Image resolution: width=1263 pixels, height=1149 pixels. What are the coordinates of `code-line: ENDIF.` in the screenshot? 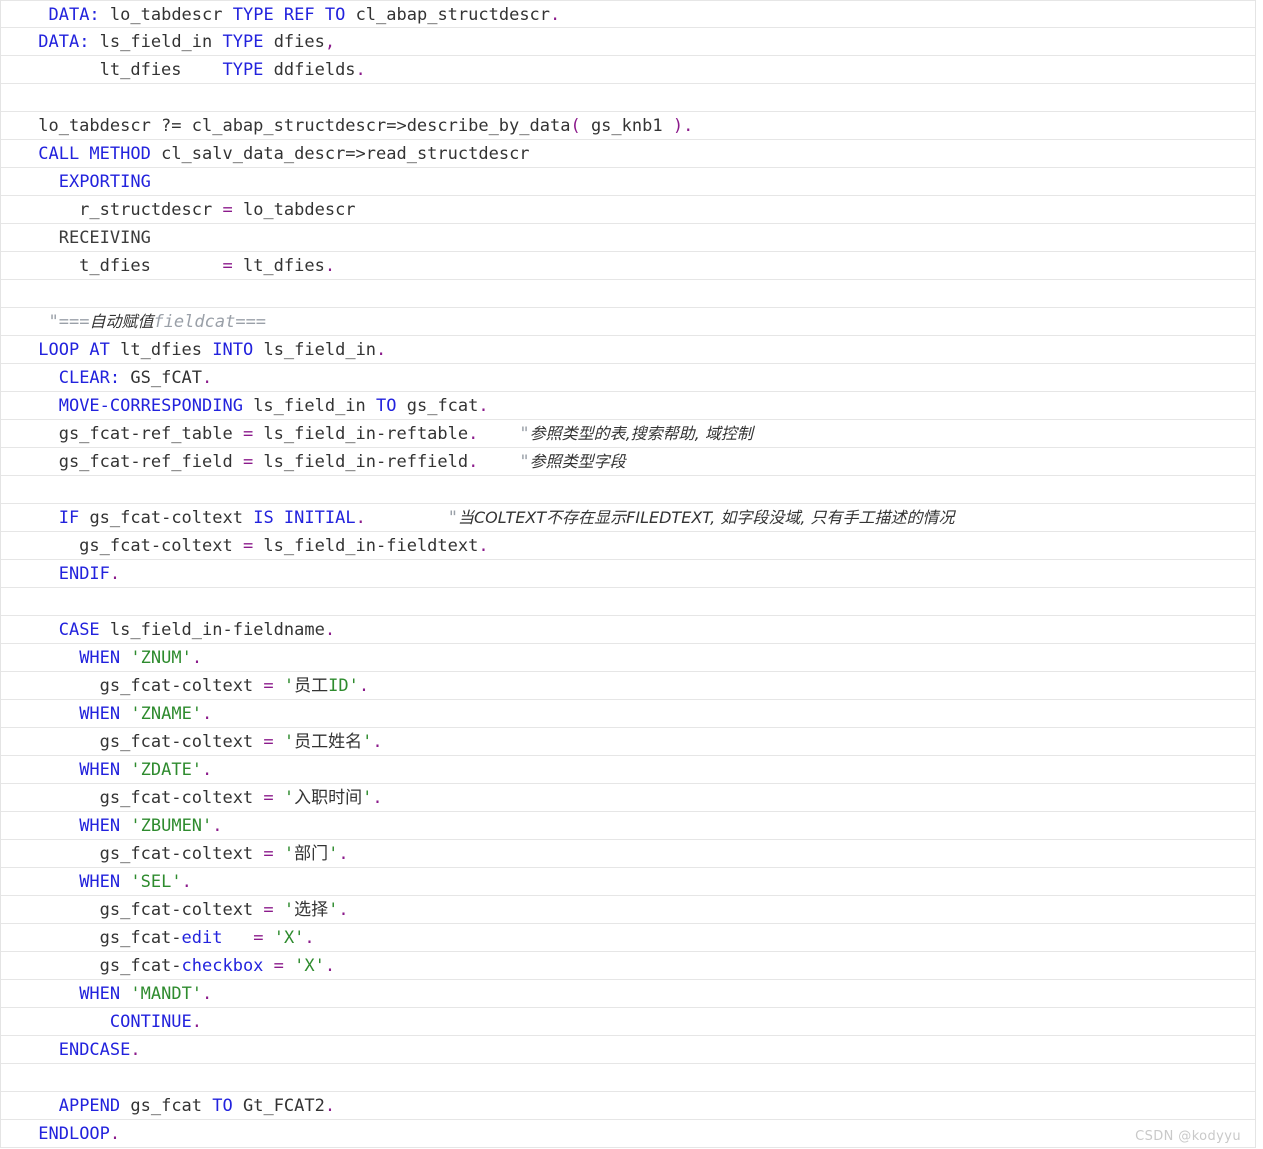 It's located at (628, 574).